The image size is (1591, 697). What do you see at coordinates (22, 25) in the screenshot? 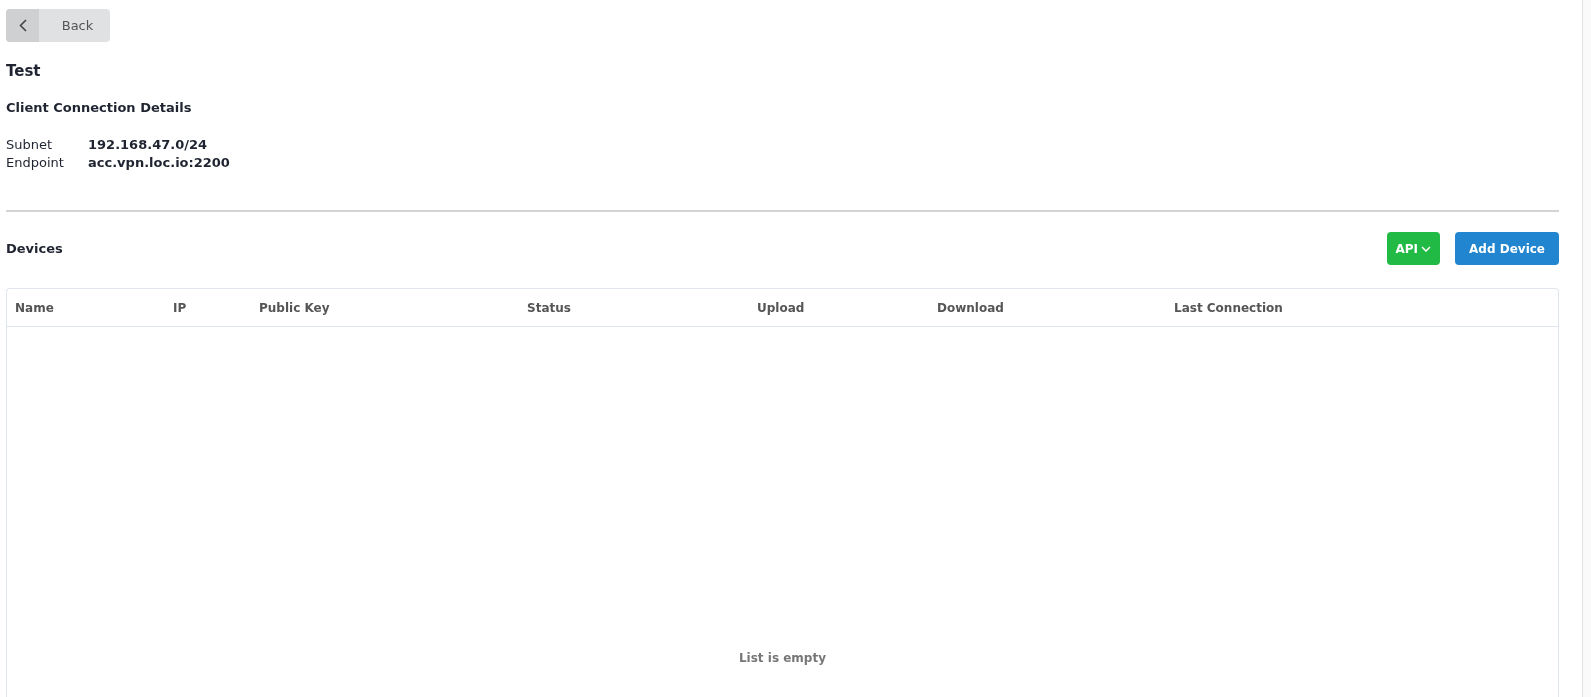
I see `chevron-left-icon` at bounding box center [22, 25].